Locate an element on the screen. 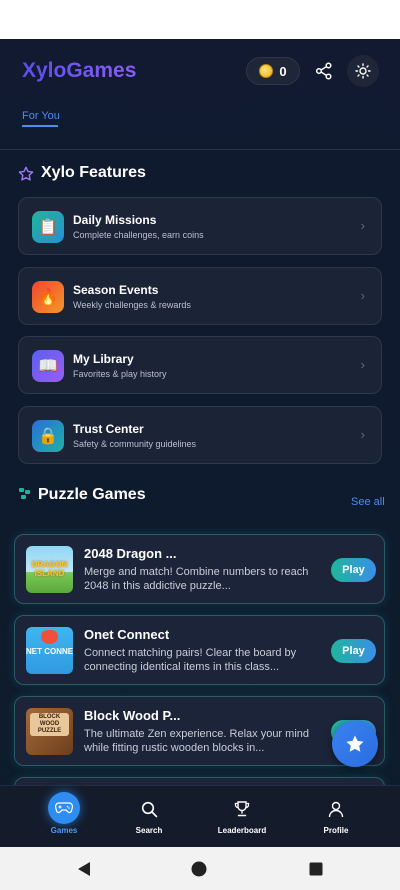  feature-subtitle: Complete challenges, earn coins is located at coordinates (138, 235).